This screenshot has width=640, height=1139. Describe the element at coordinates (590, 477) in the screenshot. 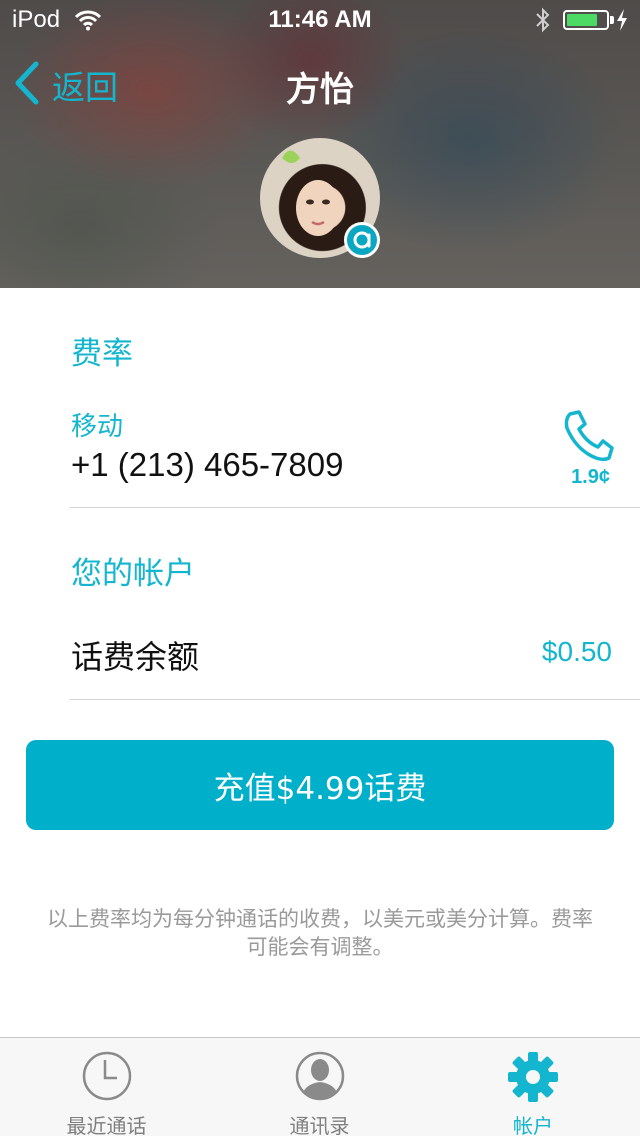

I see `call-rate: 1.9¢` at that location.